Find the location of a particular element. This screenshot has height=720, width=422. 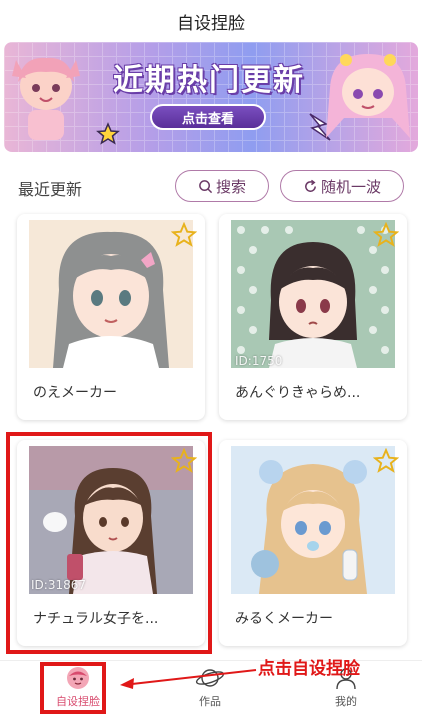

title-bar: 自设捏脸 is located at coordinates (211, 21).